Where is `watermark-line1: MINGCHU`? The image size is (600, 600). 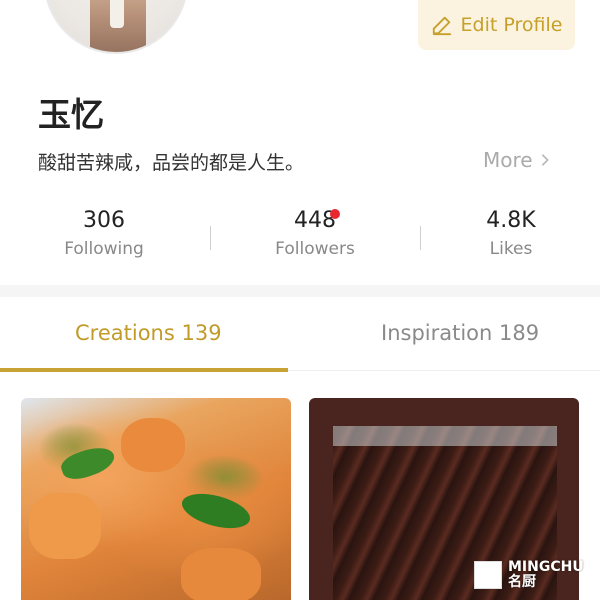
watermark-line1: MINGCHU is located at coordinates (546, 567).